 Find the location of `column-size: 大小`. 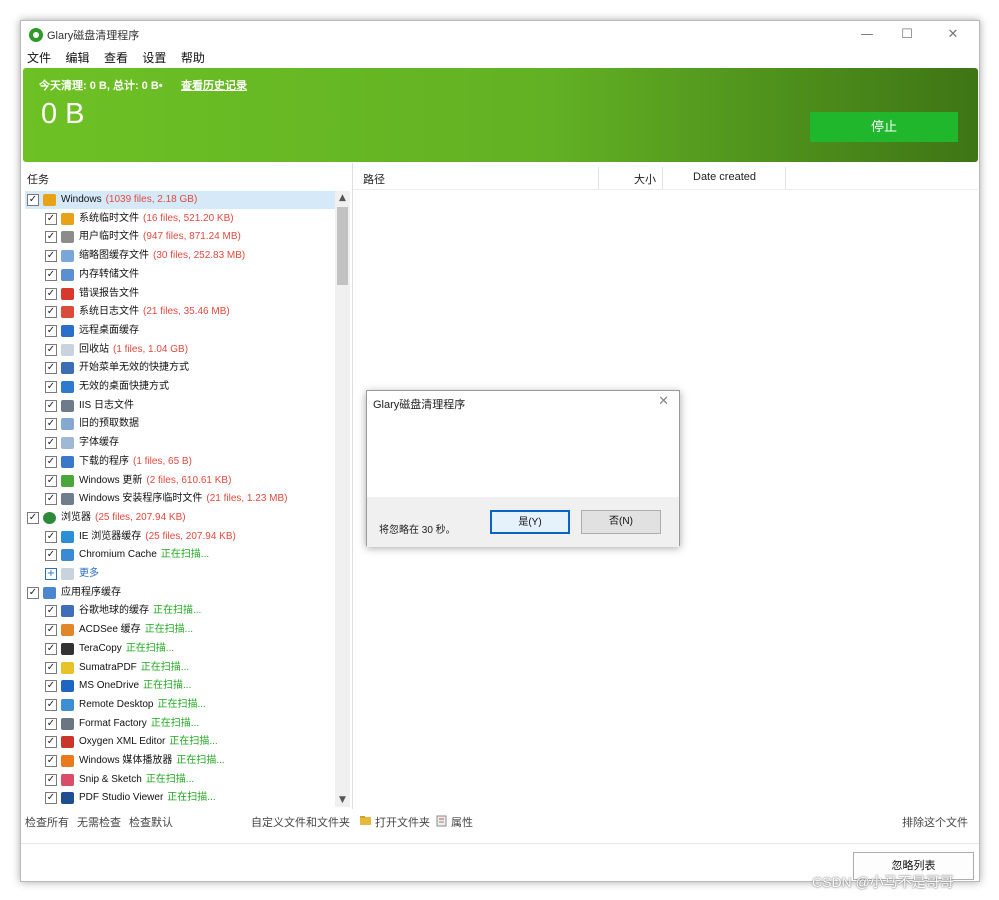

column-size: 大小 is located at coordinates (645, 179).